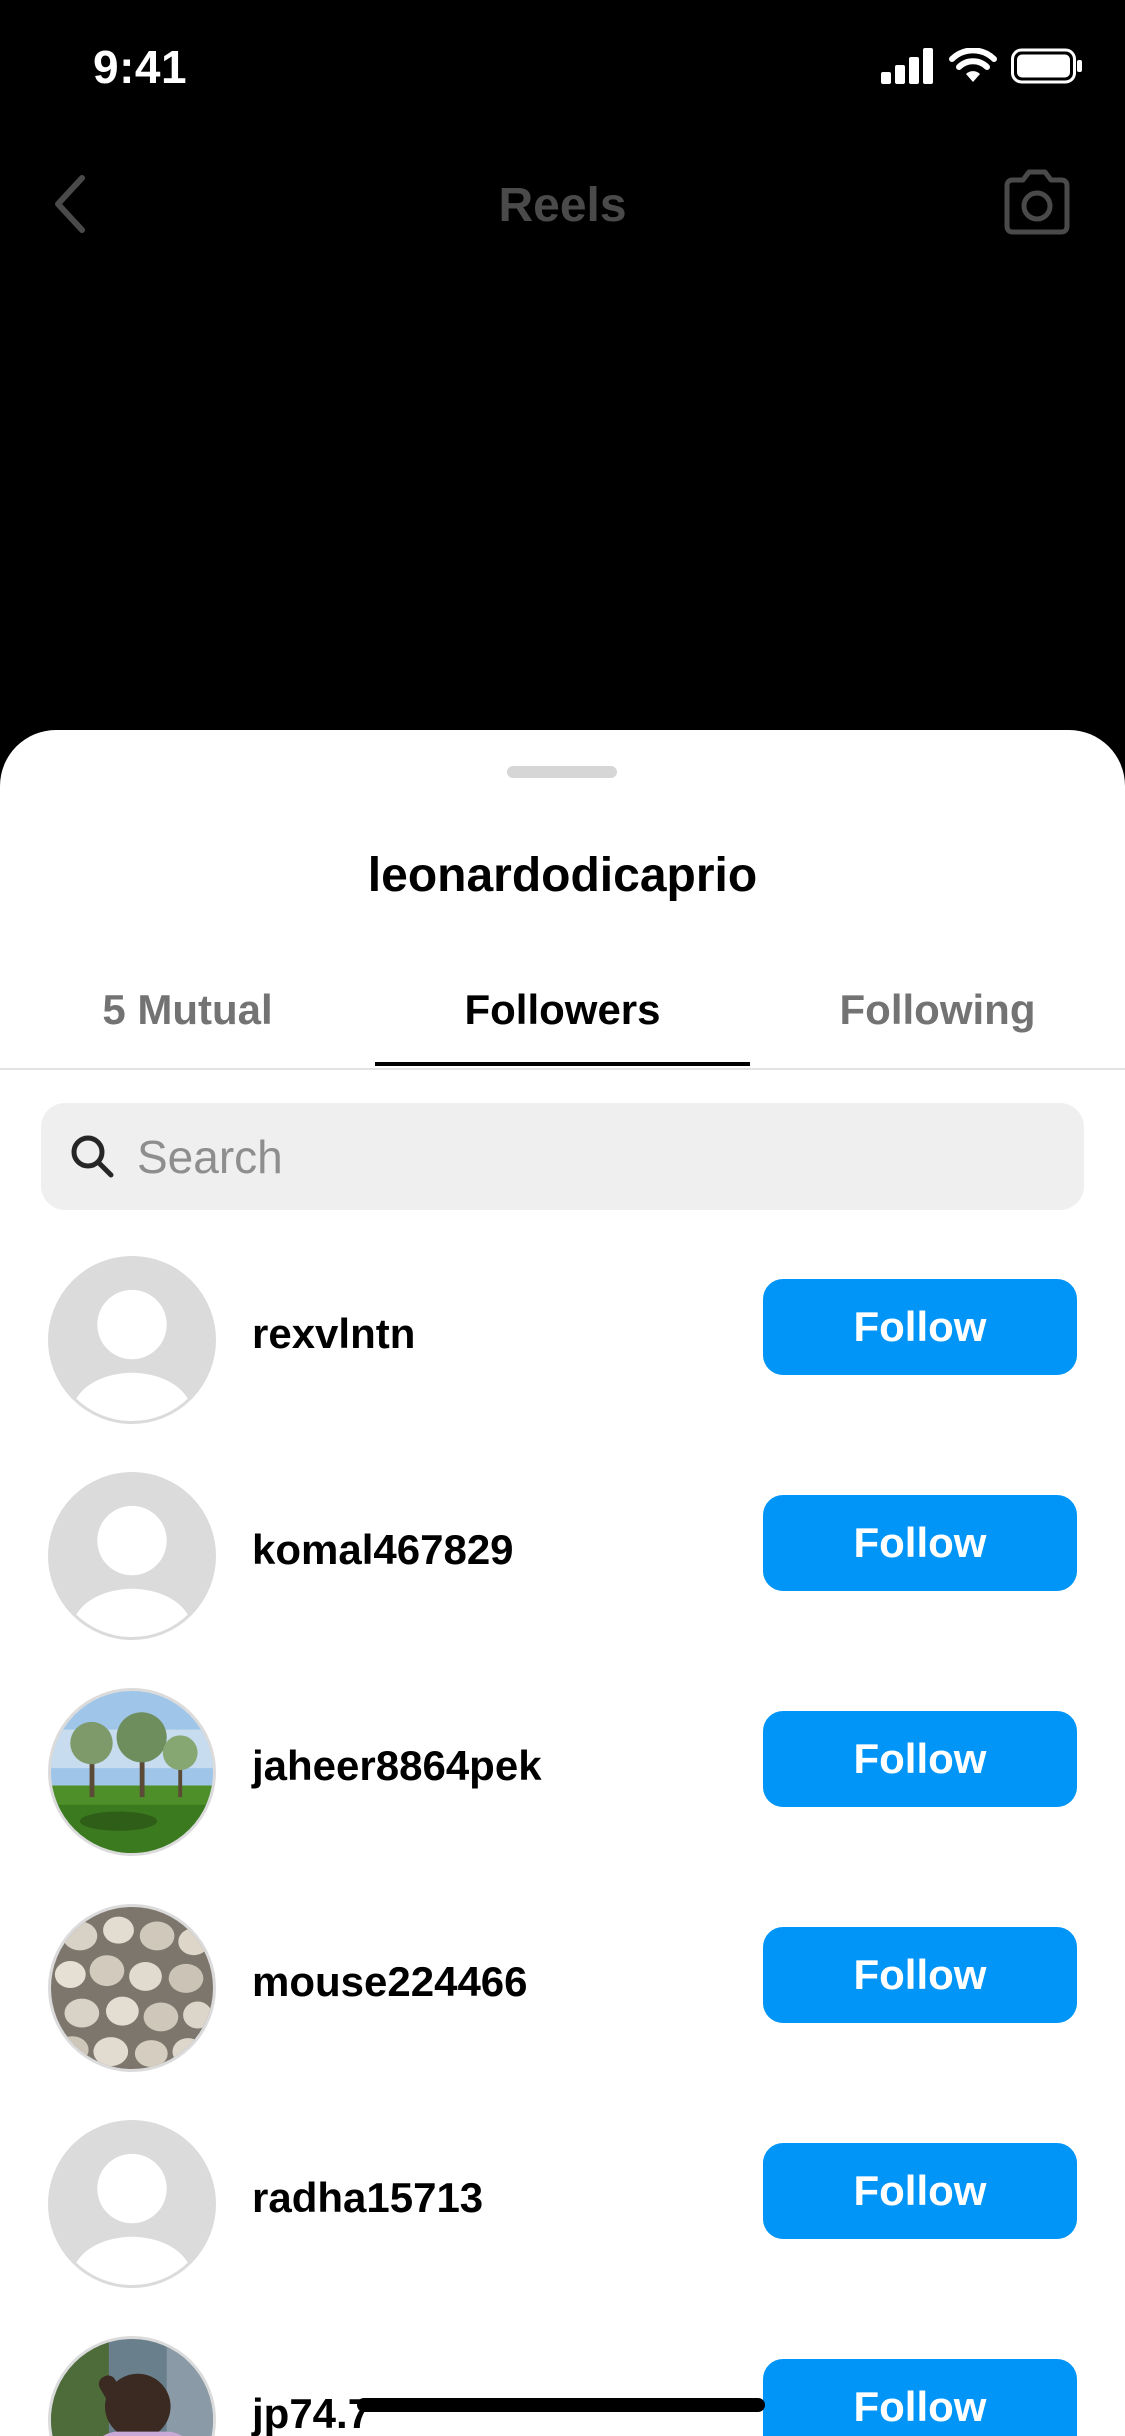 The width and height of the screenshot is (1125, 2436). Describe the element at coordinates (562, 1566) in the screenshot. I see `follower-row: komal467829 Follow` at that location.